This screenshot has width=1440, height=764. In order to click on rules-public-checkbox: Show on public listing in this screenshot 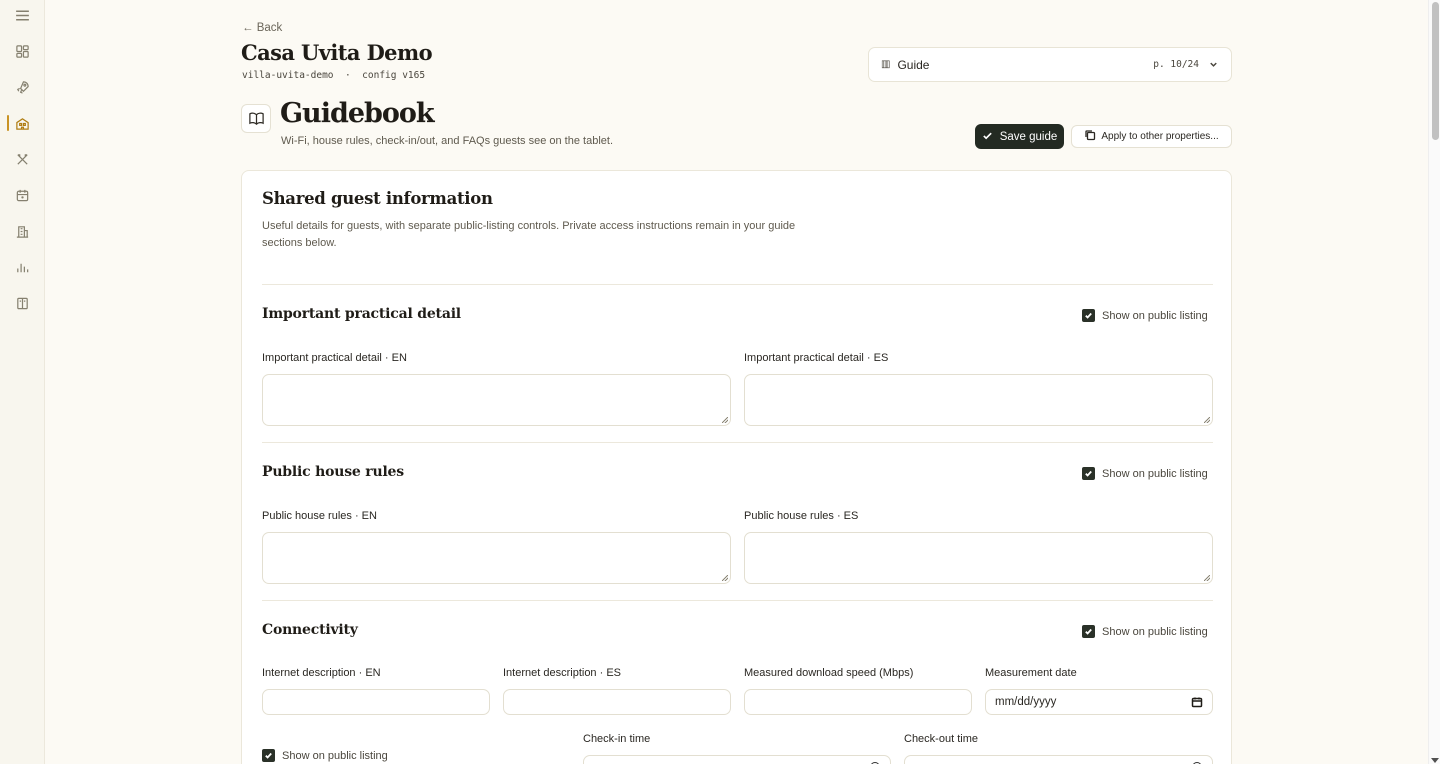, I will do `click(1145, 473)`.